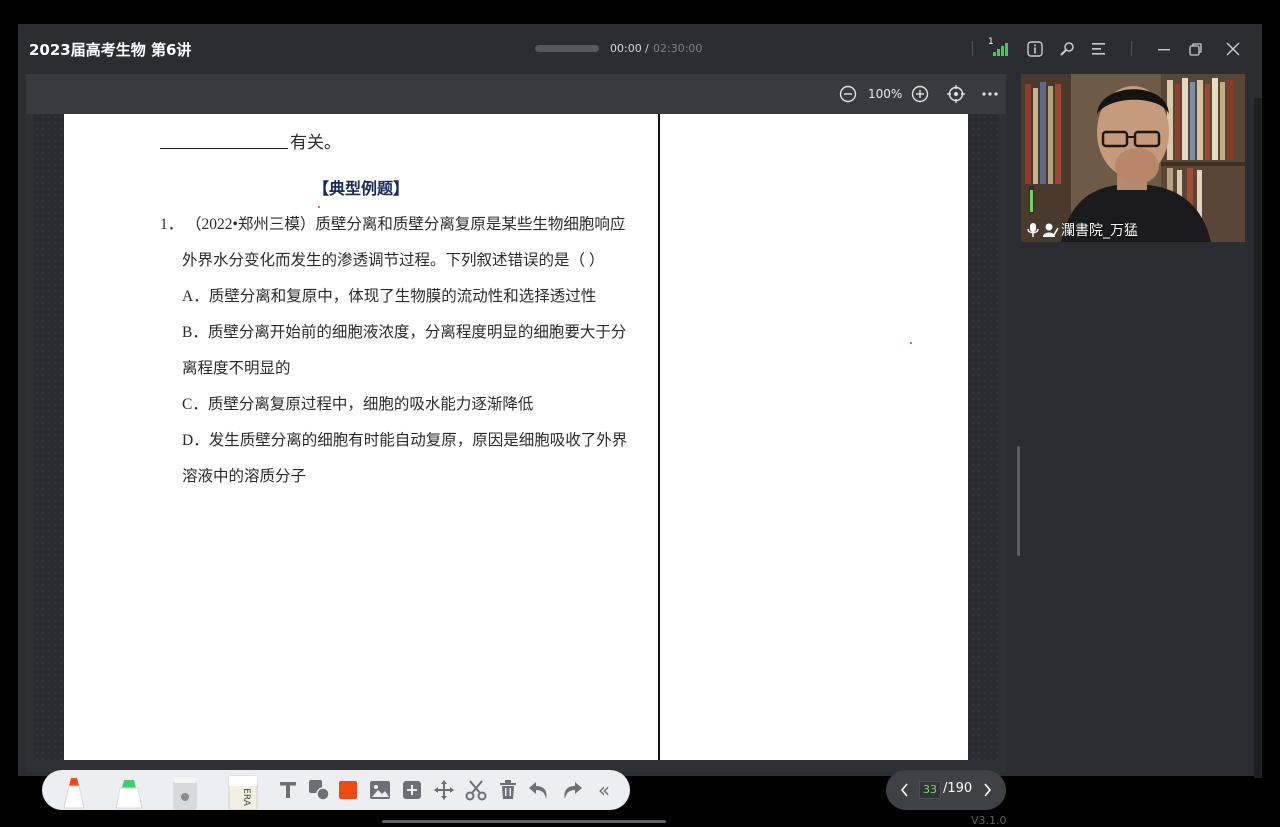  I want to click on section-heading: 【典型例题】, so click(360, 188).